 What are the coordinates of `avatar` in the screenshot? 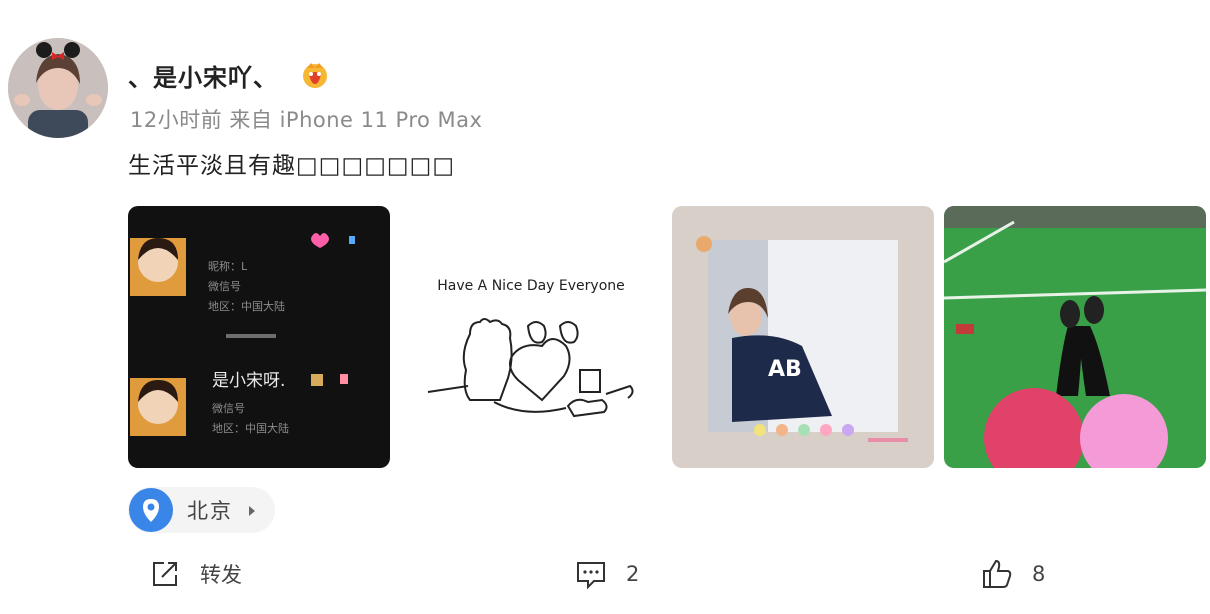 It's located at (58, 88).